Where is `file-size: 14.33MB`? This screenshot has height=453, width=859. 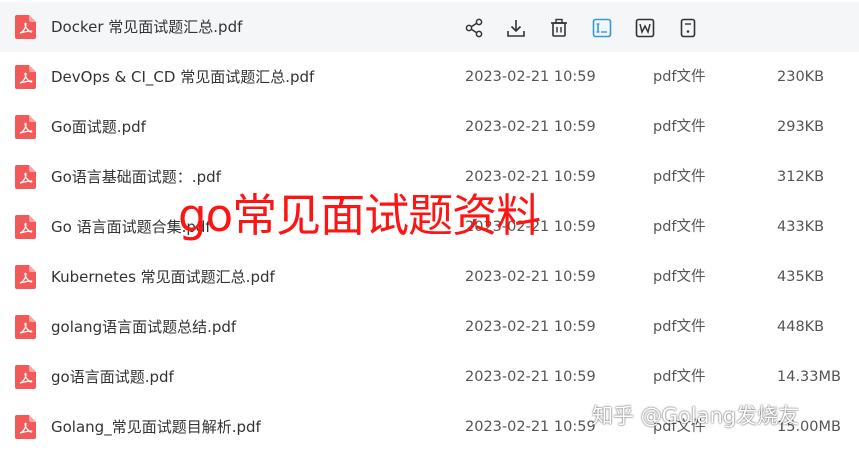 file-size: 14.33MB is located at coordinates (809, 377).